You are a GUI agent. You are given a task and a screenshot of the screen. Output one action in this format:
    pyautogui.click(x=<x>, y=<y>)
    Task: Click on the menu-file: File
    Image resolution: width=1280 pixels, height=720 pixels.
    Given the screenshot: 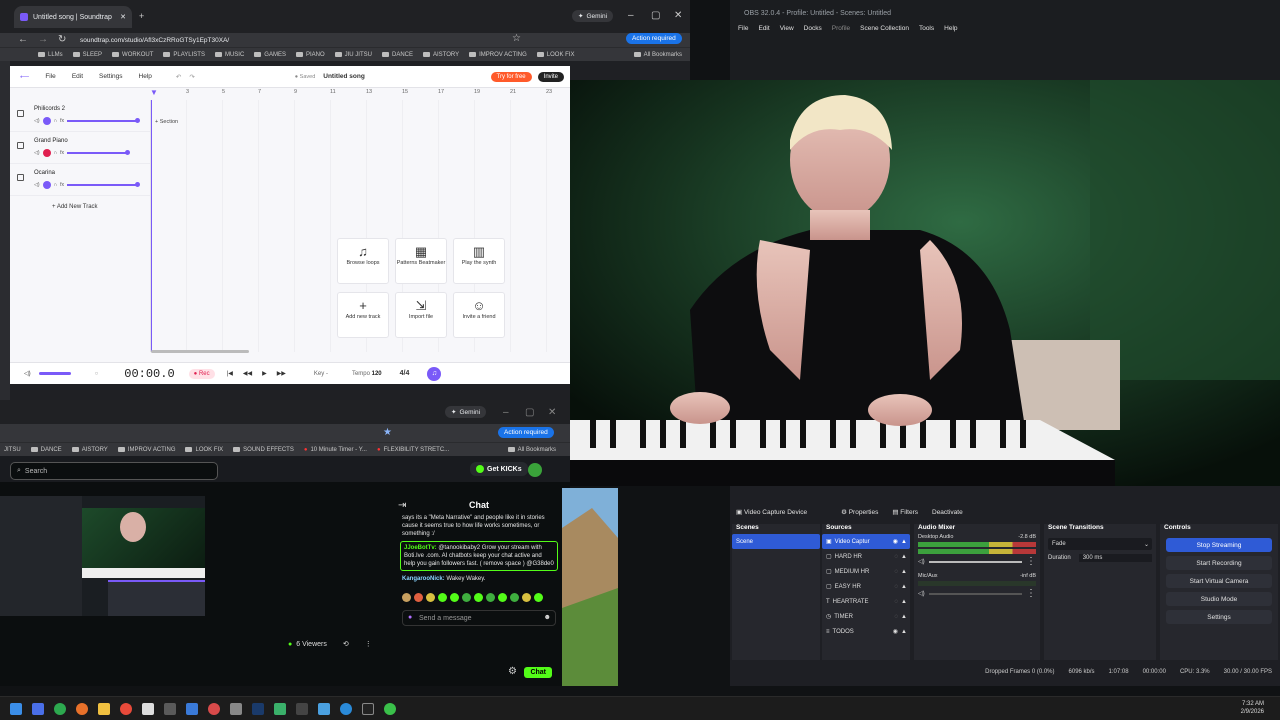 What is the action you would take?
    pyautogui.click(x=50, y=76)
    